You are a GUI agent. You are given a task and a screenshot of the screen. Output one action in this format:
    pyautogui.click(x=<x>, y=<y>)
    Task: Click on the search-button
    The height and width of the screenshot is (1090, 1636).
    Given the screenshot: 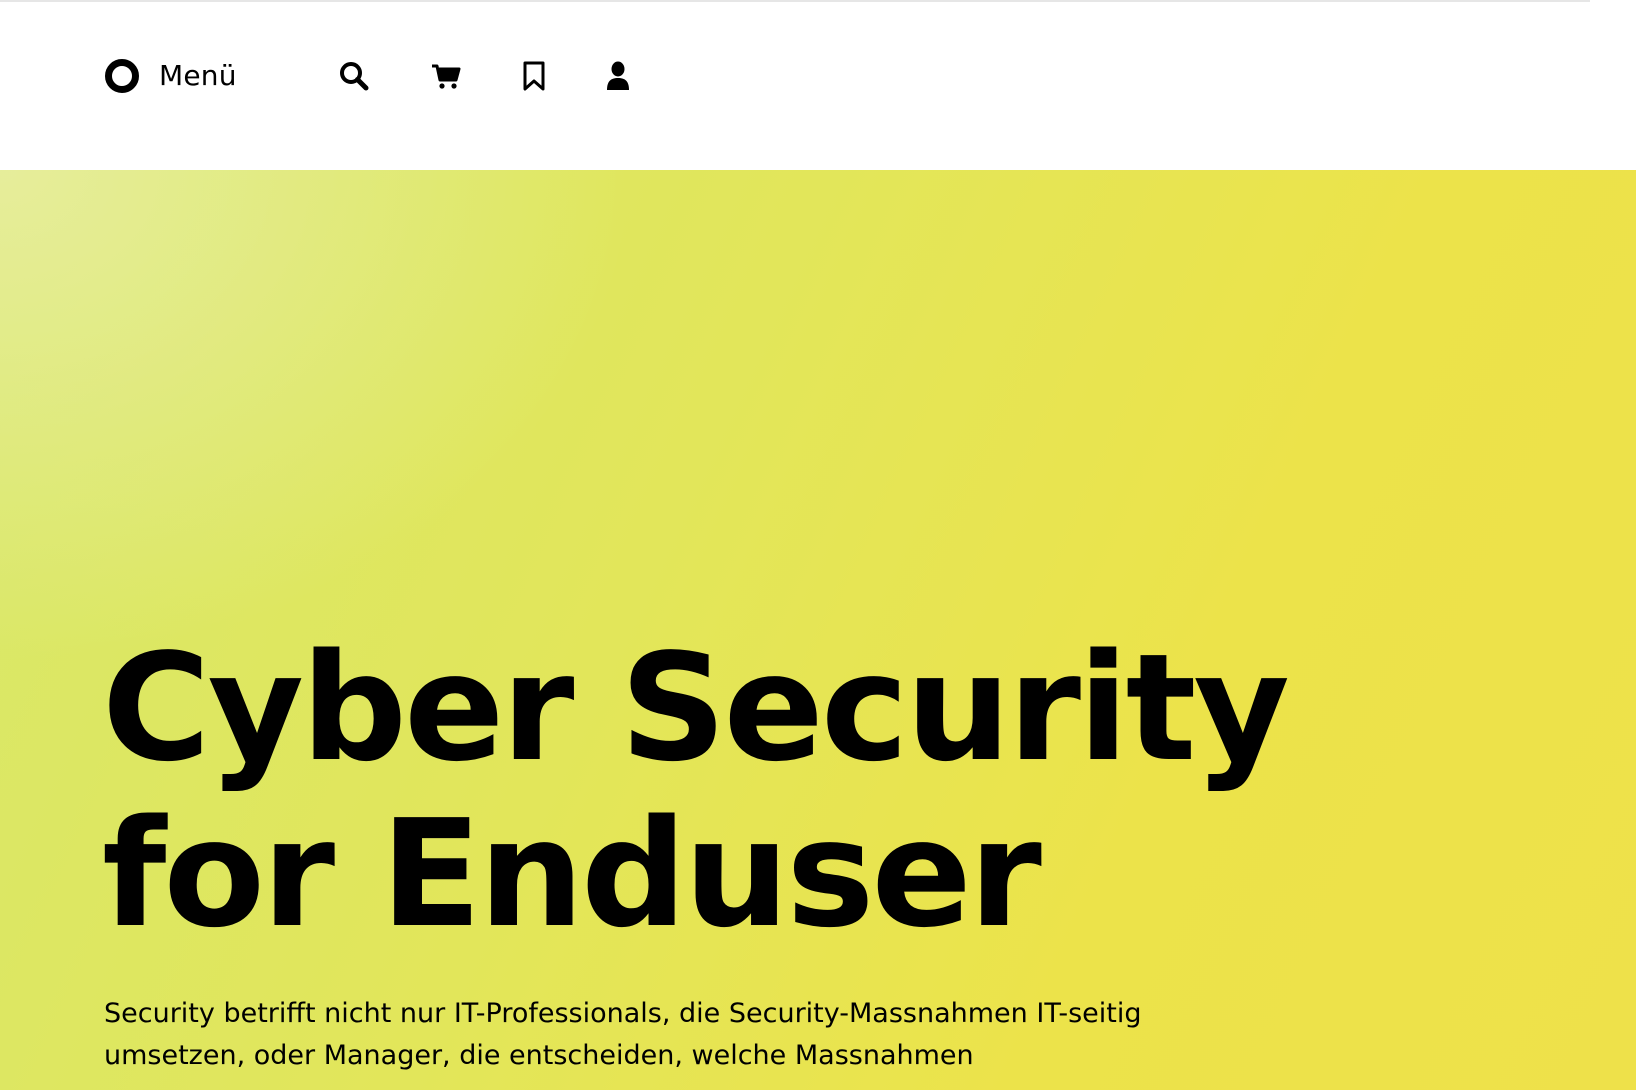 What is the action you would take?
    pyautogui.click(x=354, y=76)
    